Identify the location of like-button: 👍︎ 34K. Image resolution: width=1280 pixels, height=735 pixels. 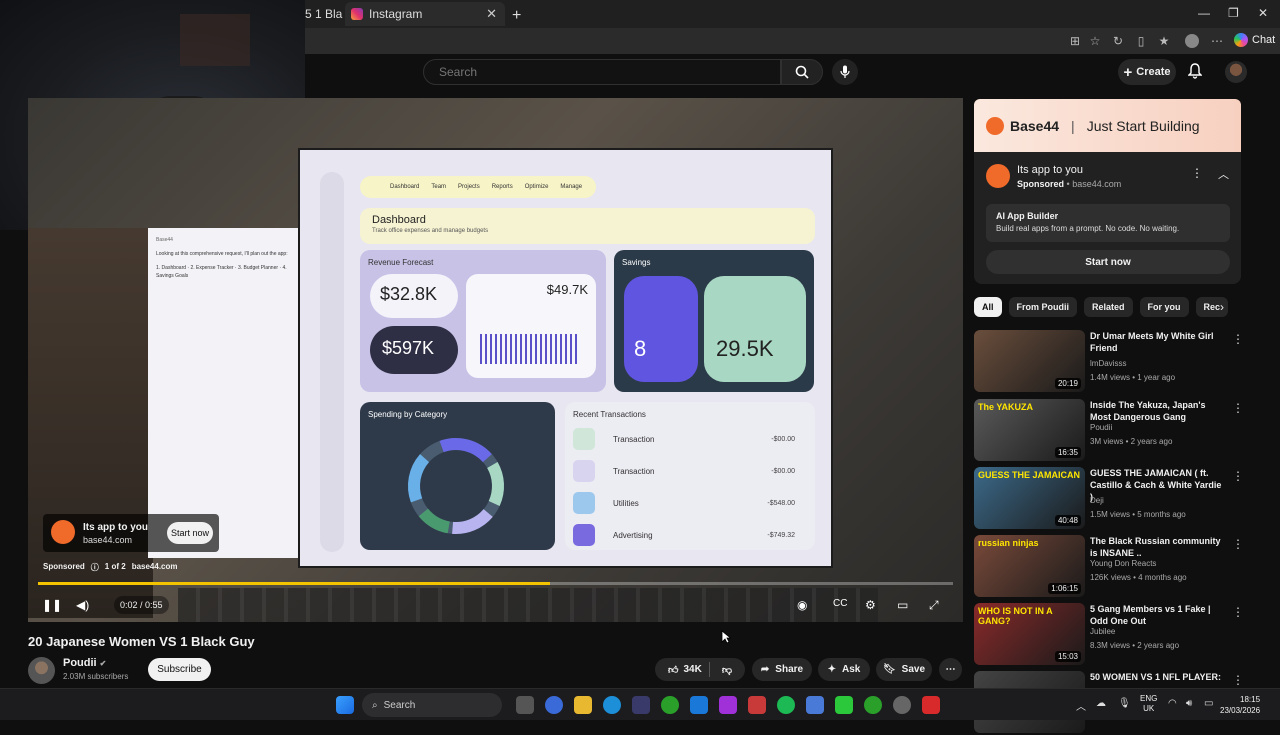
(685, 670).